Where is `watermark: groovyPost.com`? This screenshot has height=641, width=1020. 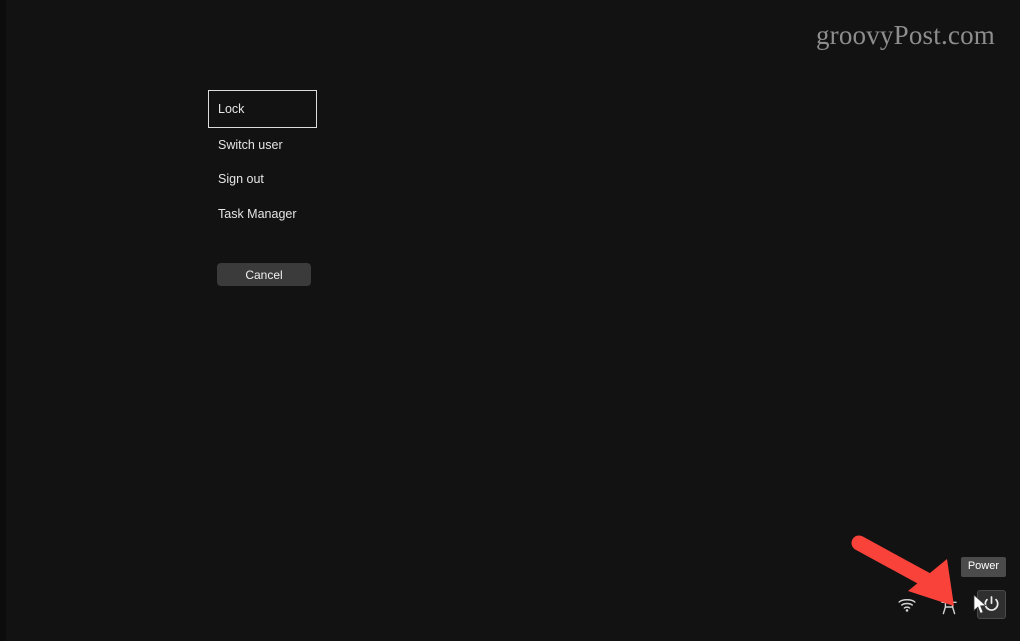
watermark: groovyPost.com is located at coordinates (905, 35).